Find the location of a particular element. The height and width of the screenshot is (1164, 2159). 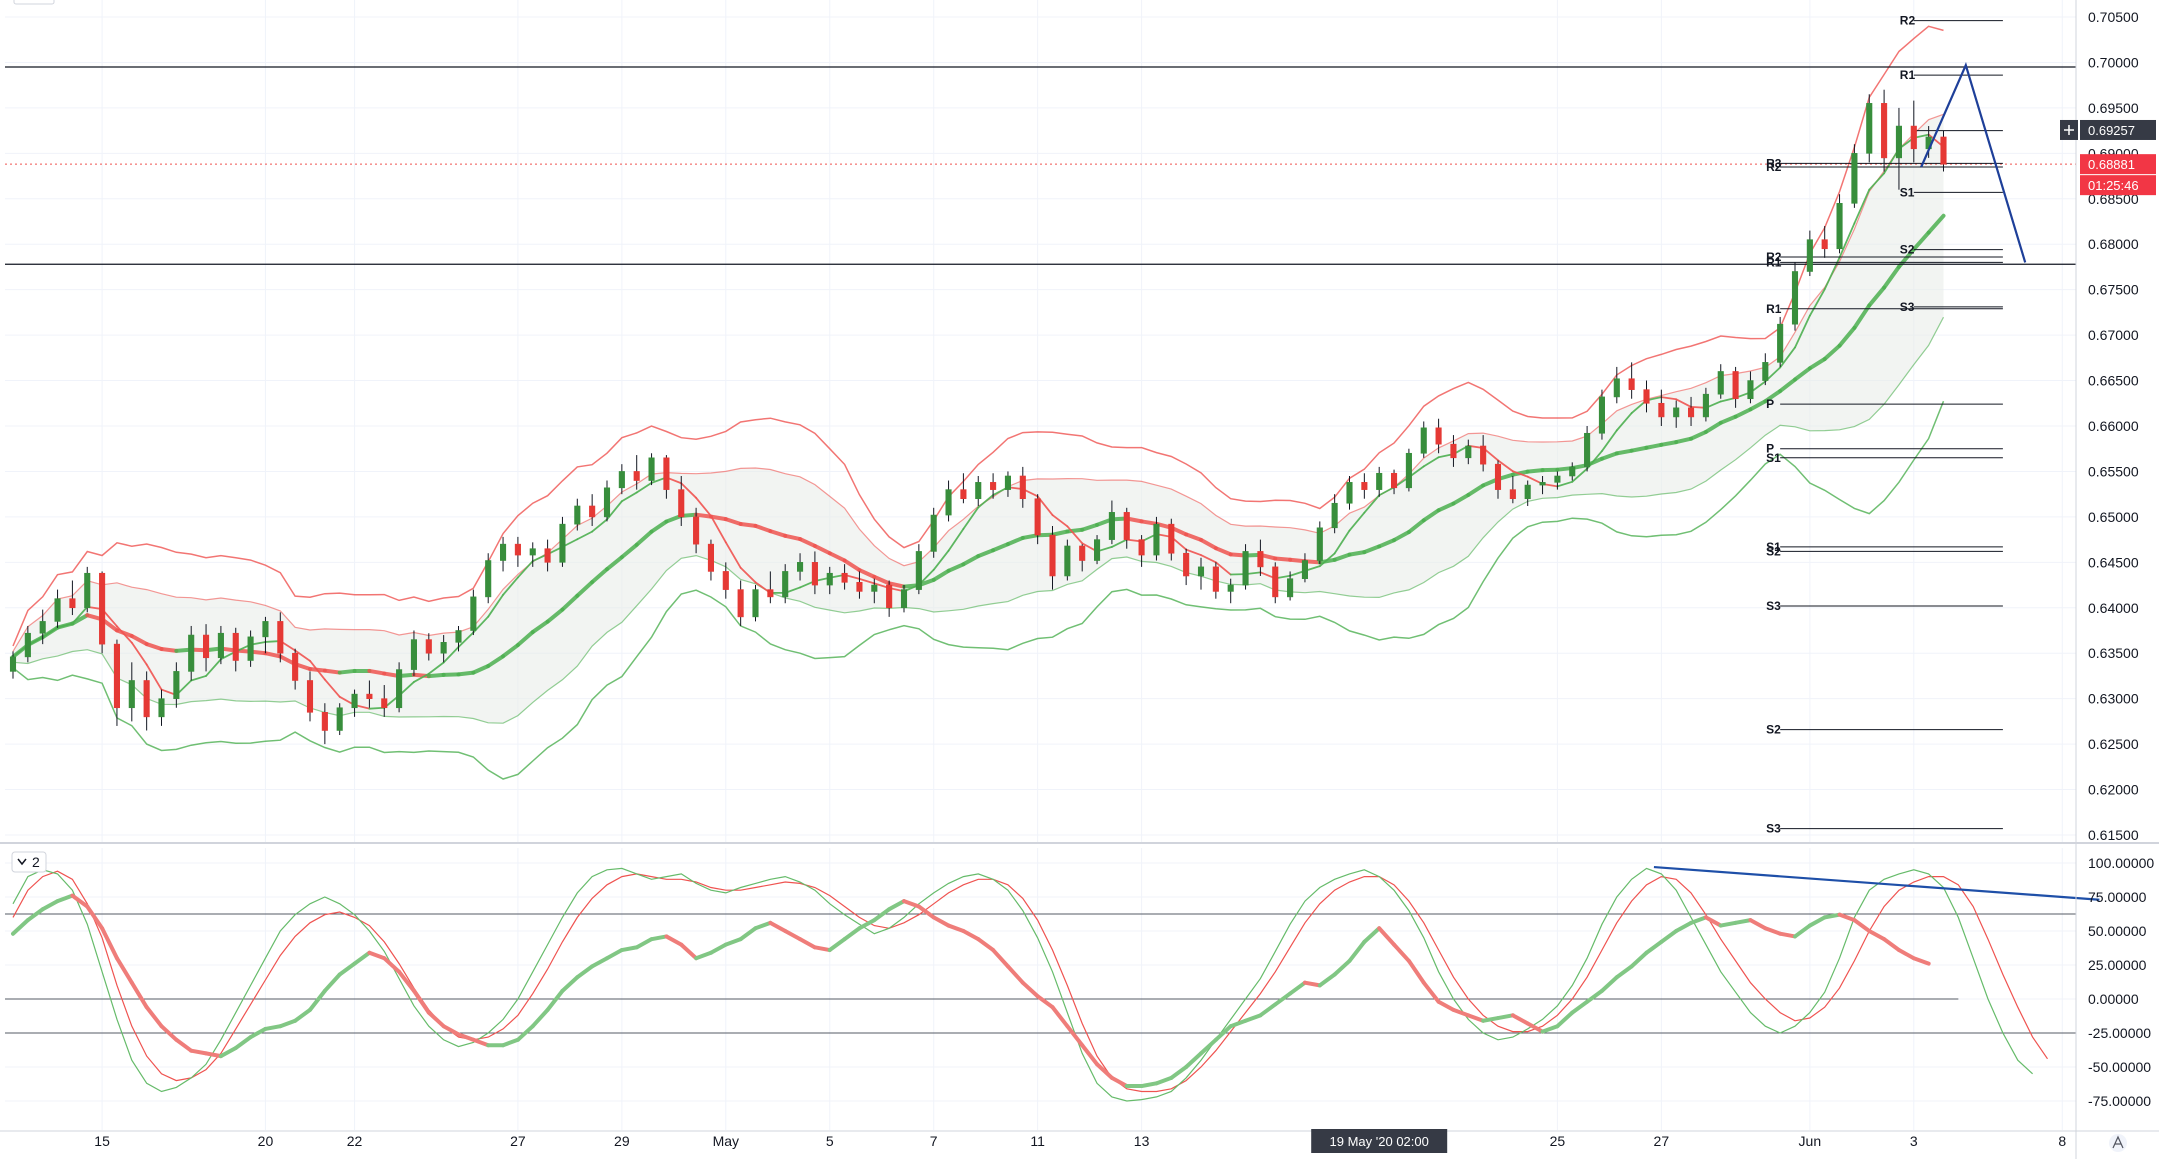

panel-collapse-button is located at coordinates (29, 862).